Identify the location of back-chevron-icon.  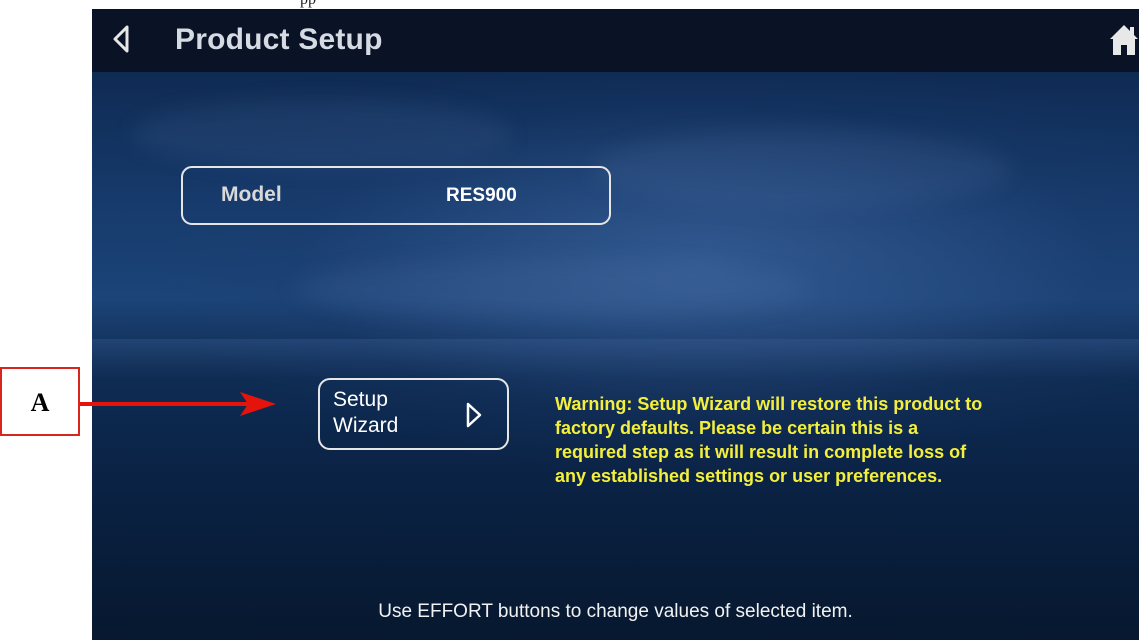
(121, 39).